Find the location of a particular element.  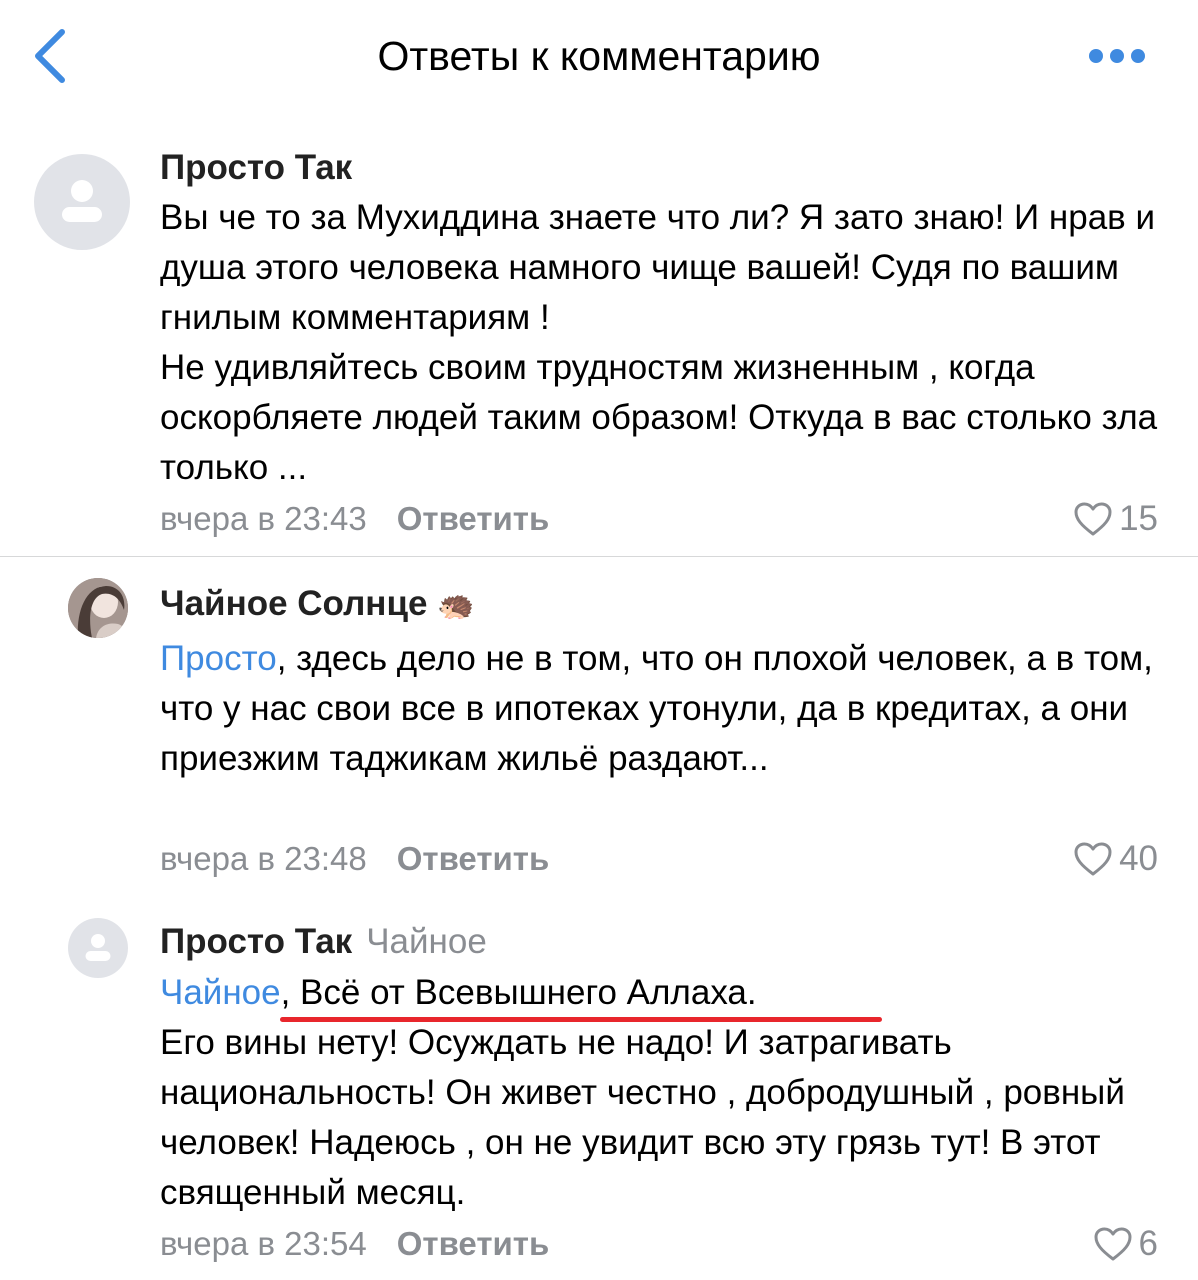

comment-meta: вчера в 23:43 Ответить is located at coordinates (354, 519).